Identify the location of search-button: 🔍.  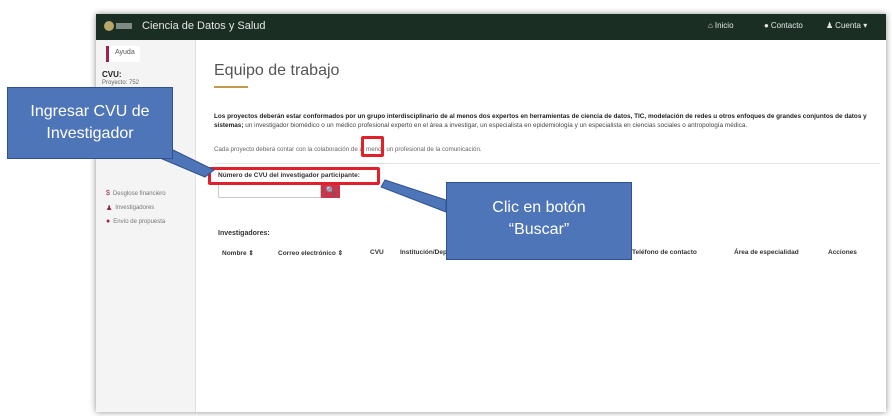
(330, 190).